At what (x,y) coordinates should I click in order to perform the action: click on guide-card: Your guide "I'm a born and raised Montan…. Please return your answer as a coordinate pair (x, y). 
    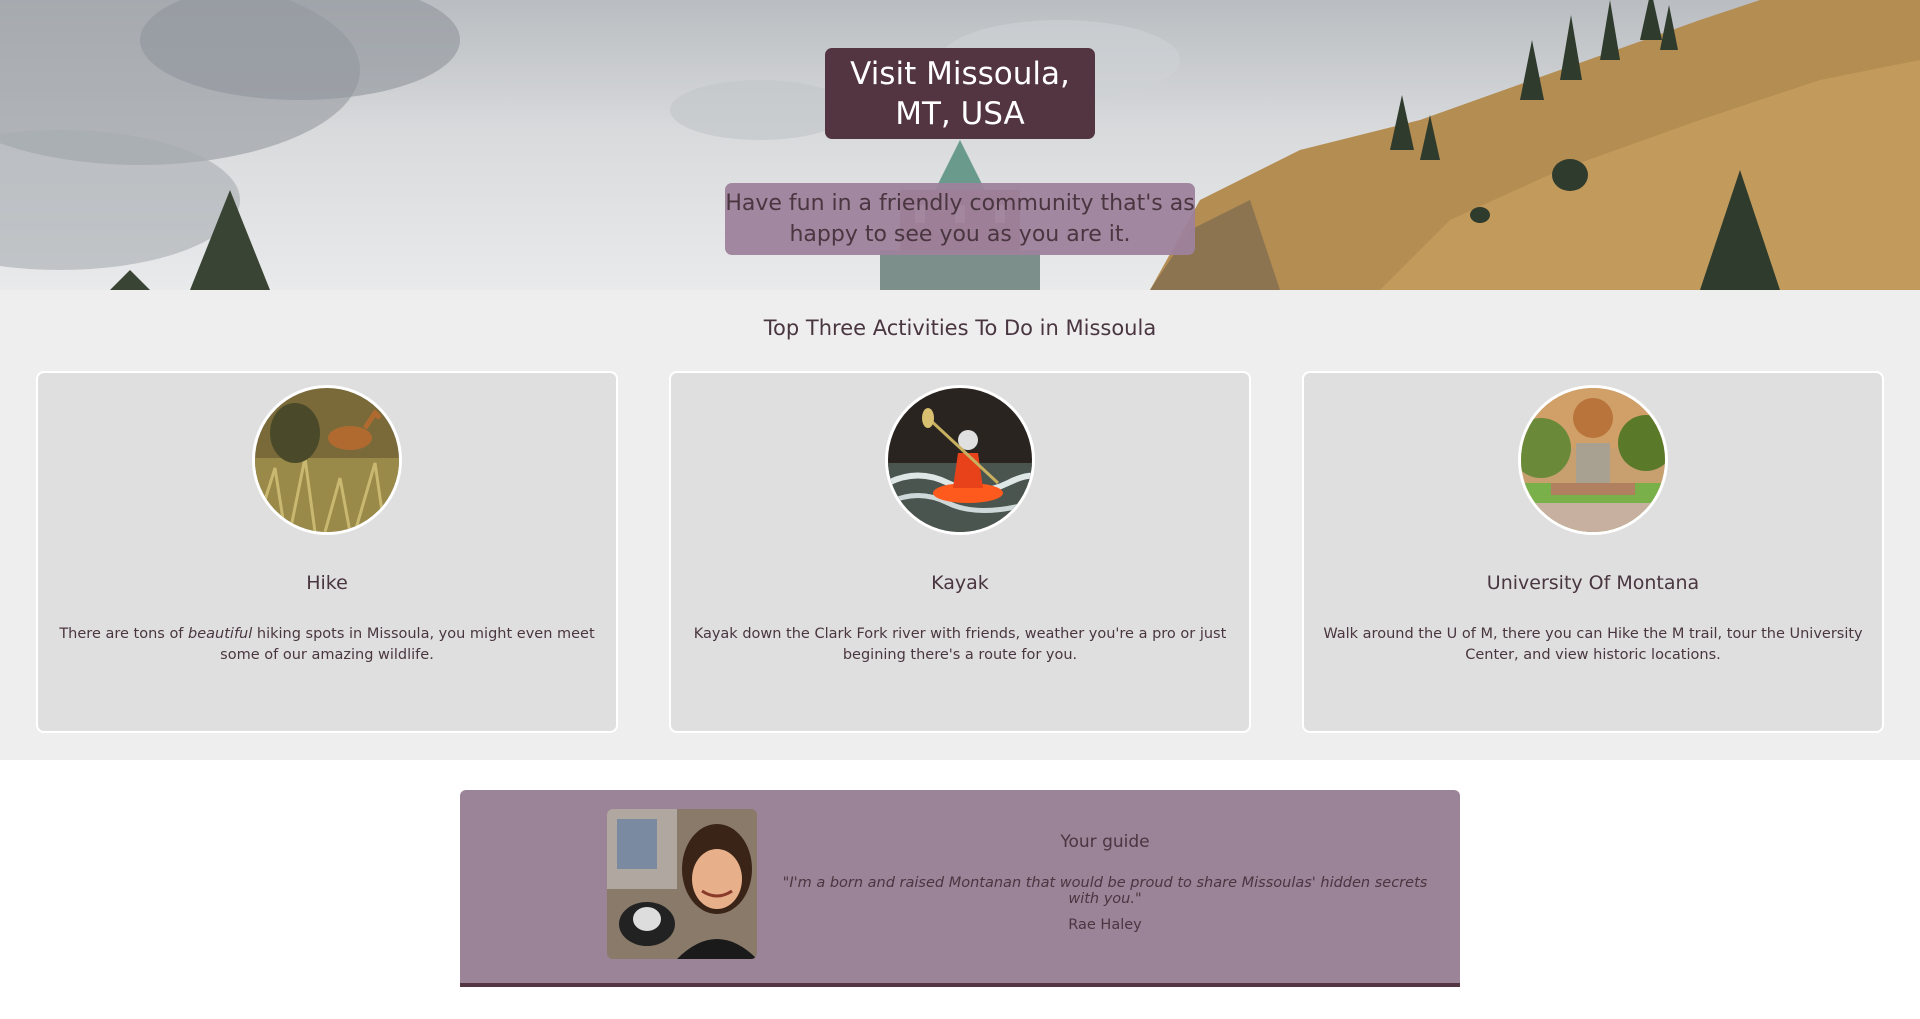
    Looking at the image, I should click on (960, 888).